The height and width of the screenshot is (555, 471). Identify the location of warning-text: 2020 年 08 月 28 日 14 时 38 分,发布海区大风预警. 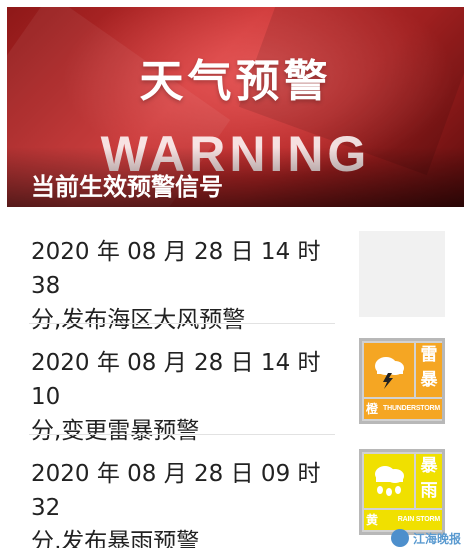
(186, 286).